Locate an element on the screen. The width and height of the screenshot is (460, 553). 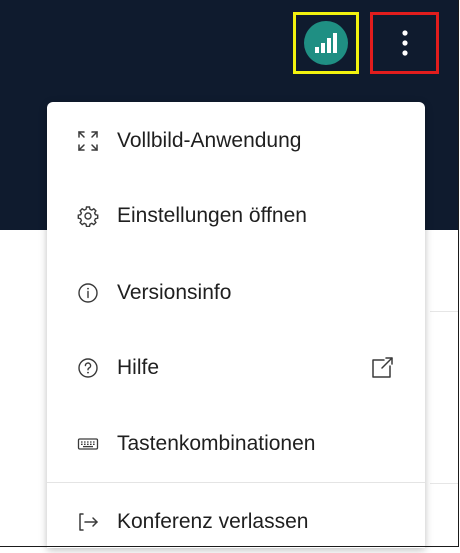
external-link-icon is located at coordinates (382, 368).